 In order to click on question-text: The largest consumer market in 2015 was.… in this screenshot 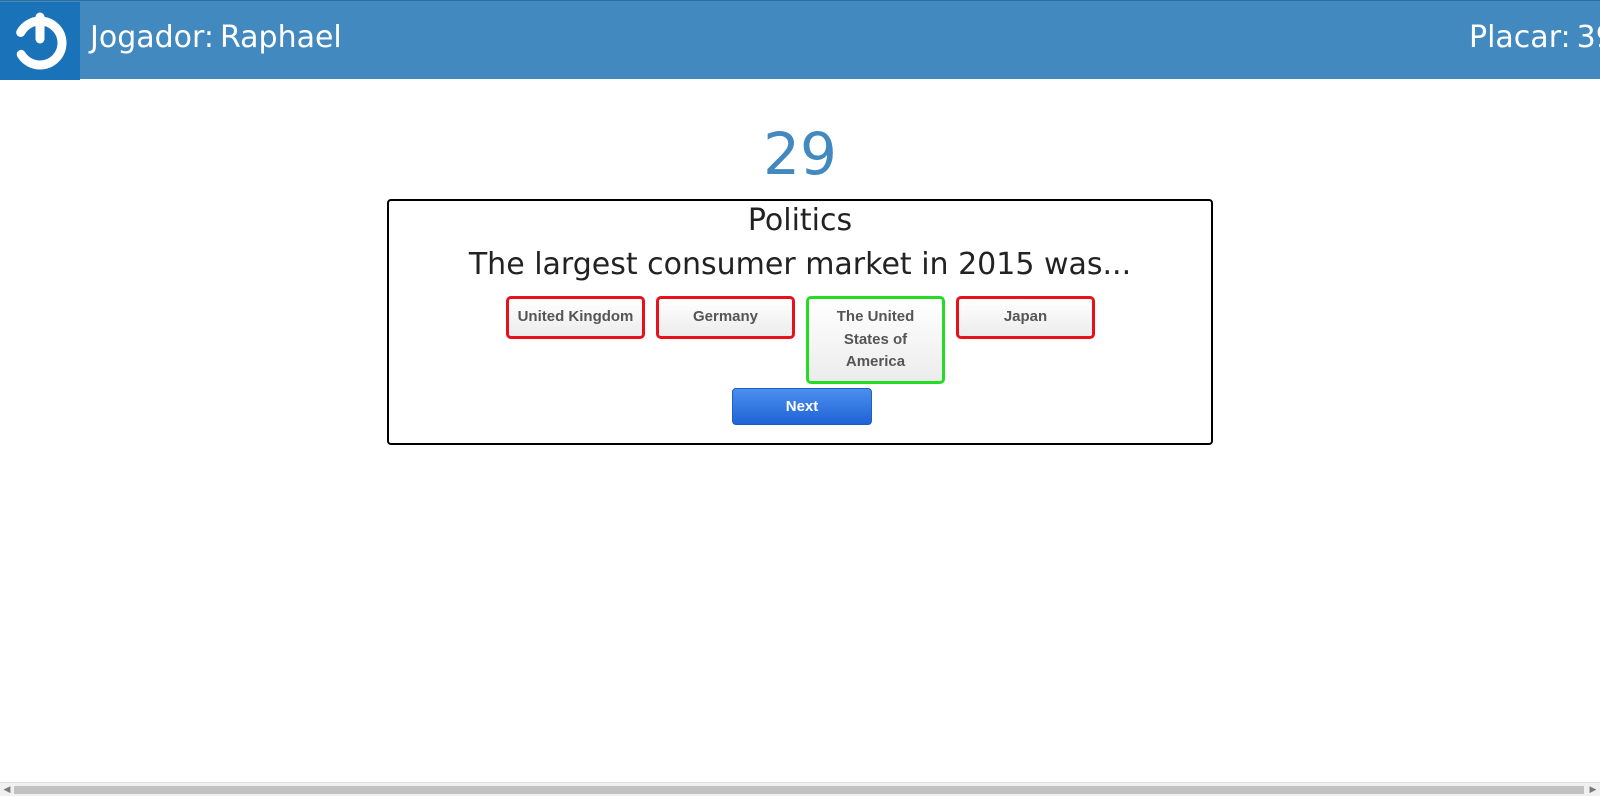, I will do `click(800, 264)`.